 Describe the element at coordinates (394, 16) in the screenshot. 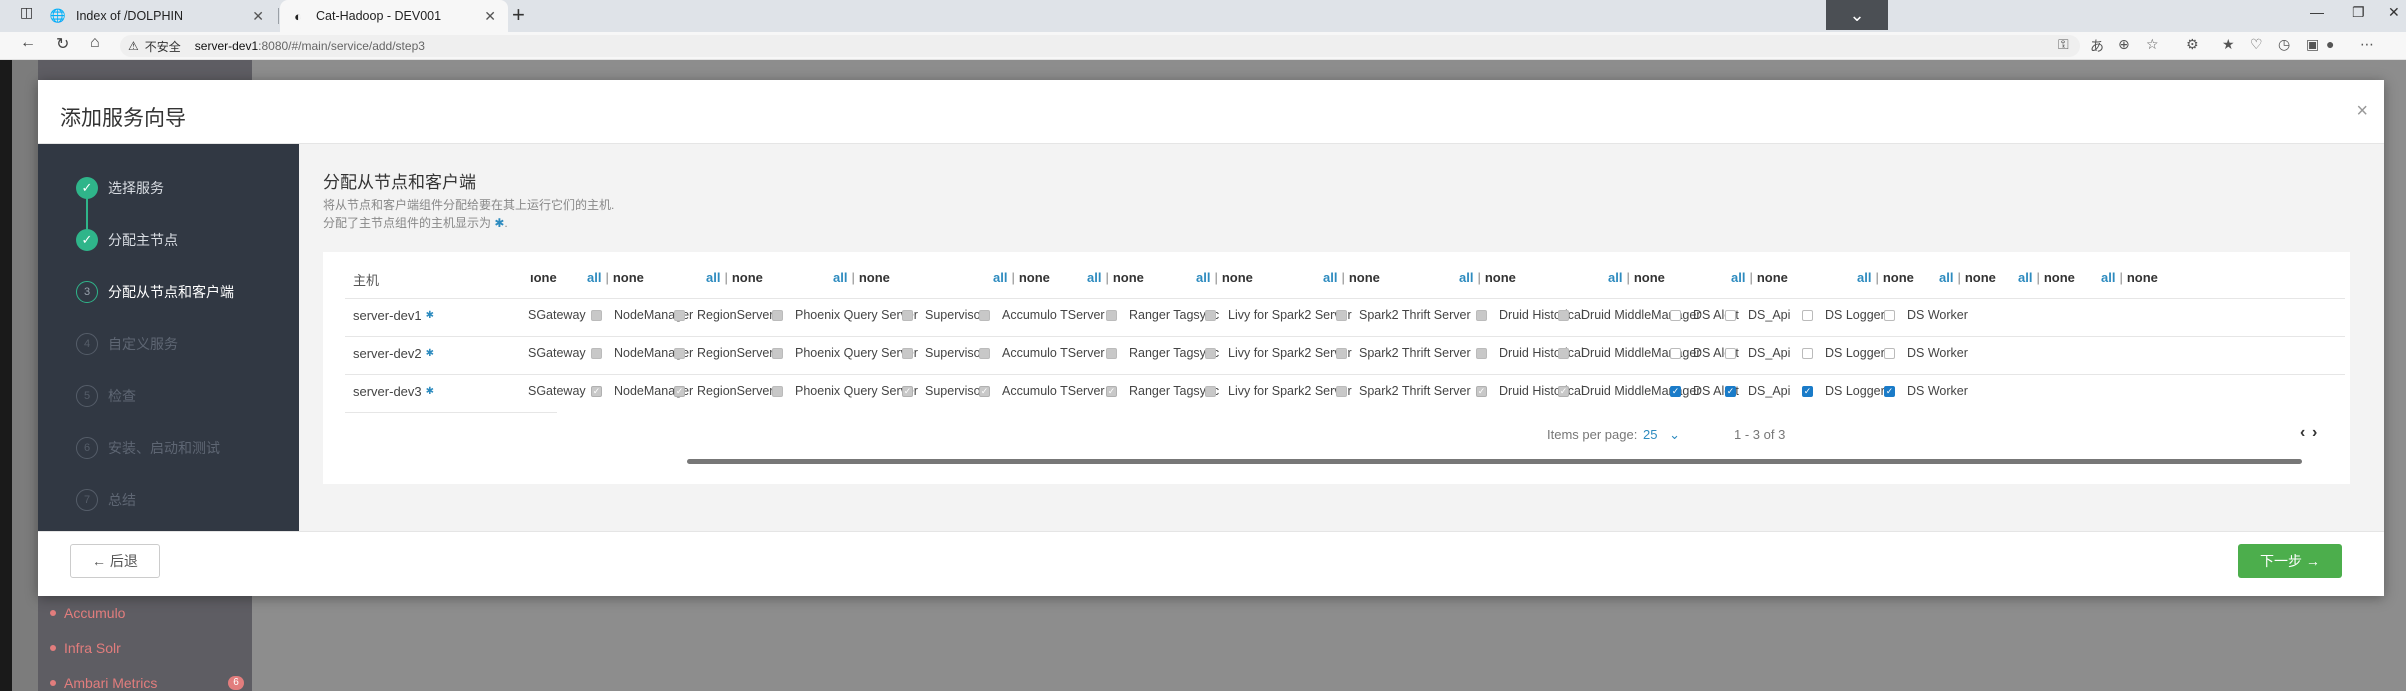

I see `tab-cat-hadoop: ◐ Cat-Hadoop - DEV001 ✕` at that location.